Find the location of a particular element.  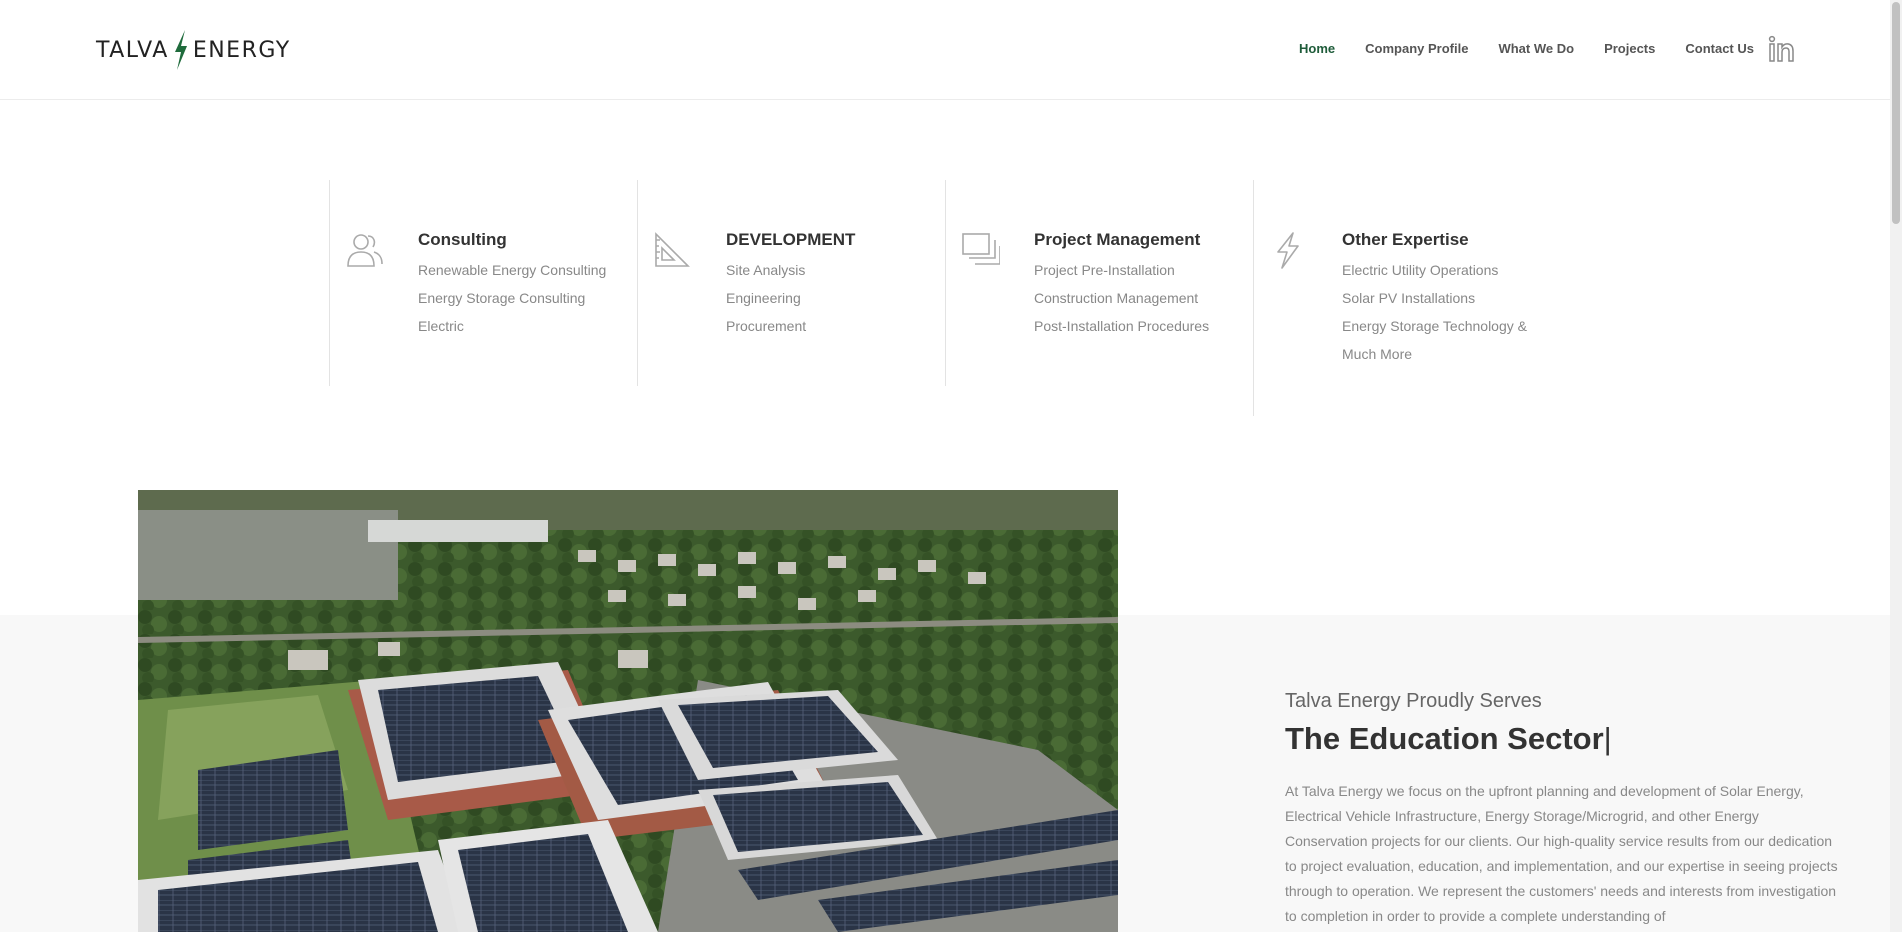

feature-subtitle: Talva Energy Proudly Serves is located at coordinates (1413, 701).